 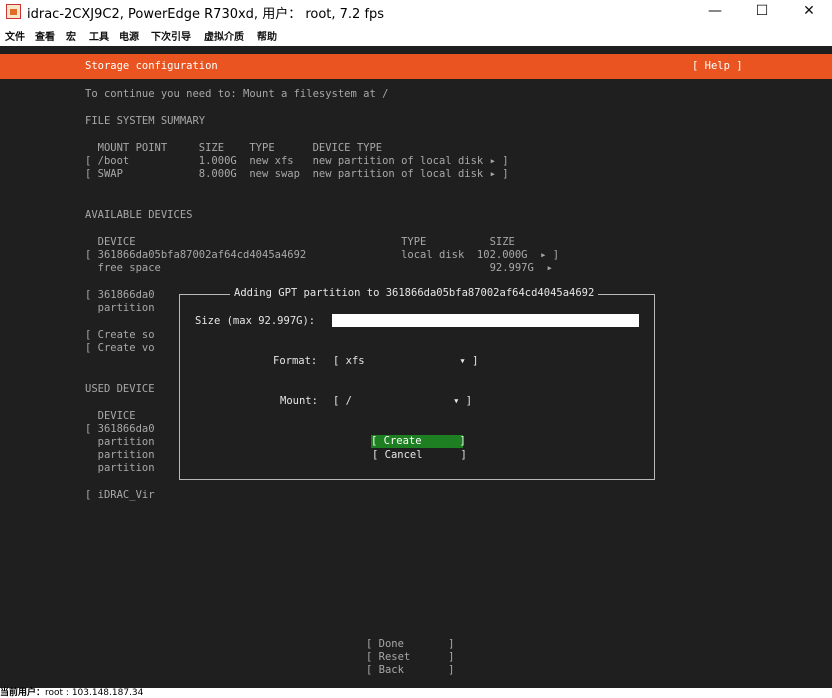 What do you see at coordinates (416, 693) in the screenshot?
I see `status-bar: 当前用户：root : 103.148.187.34` at bounding box center [416, 693].